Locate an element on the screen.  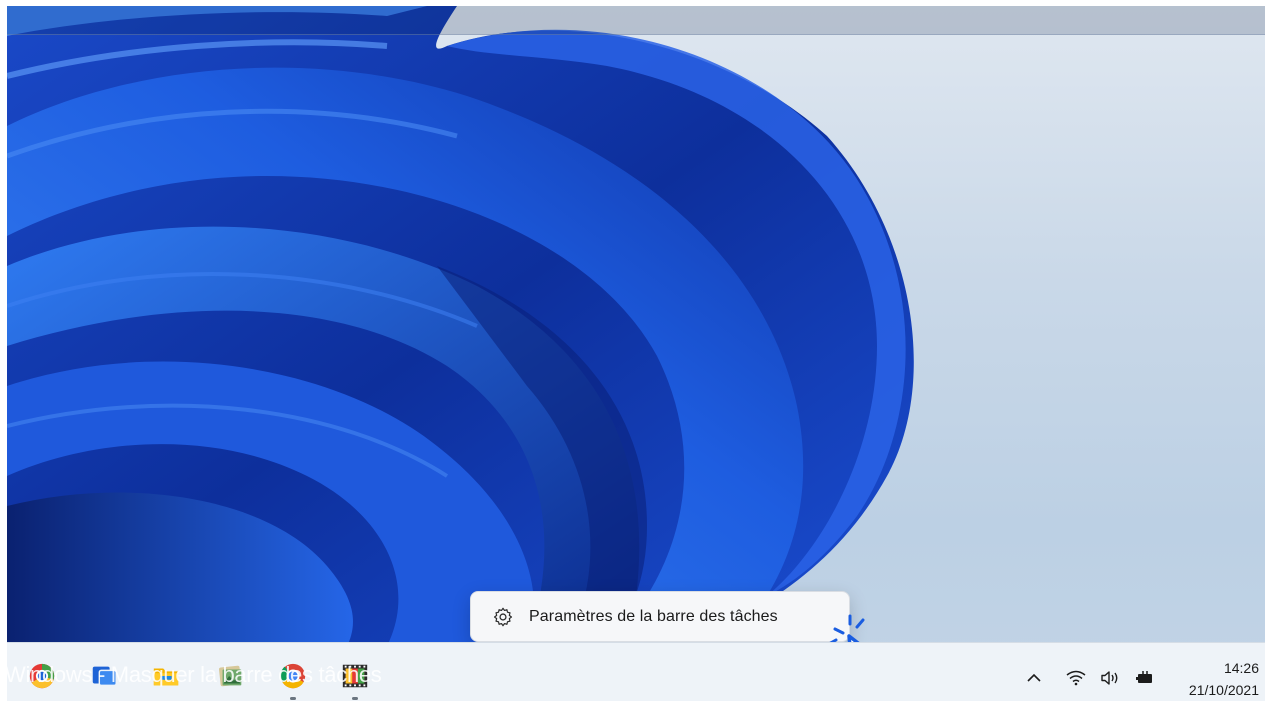
system-clock: 14:26 21/10/2021 is located at coordinates (1216, 679).